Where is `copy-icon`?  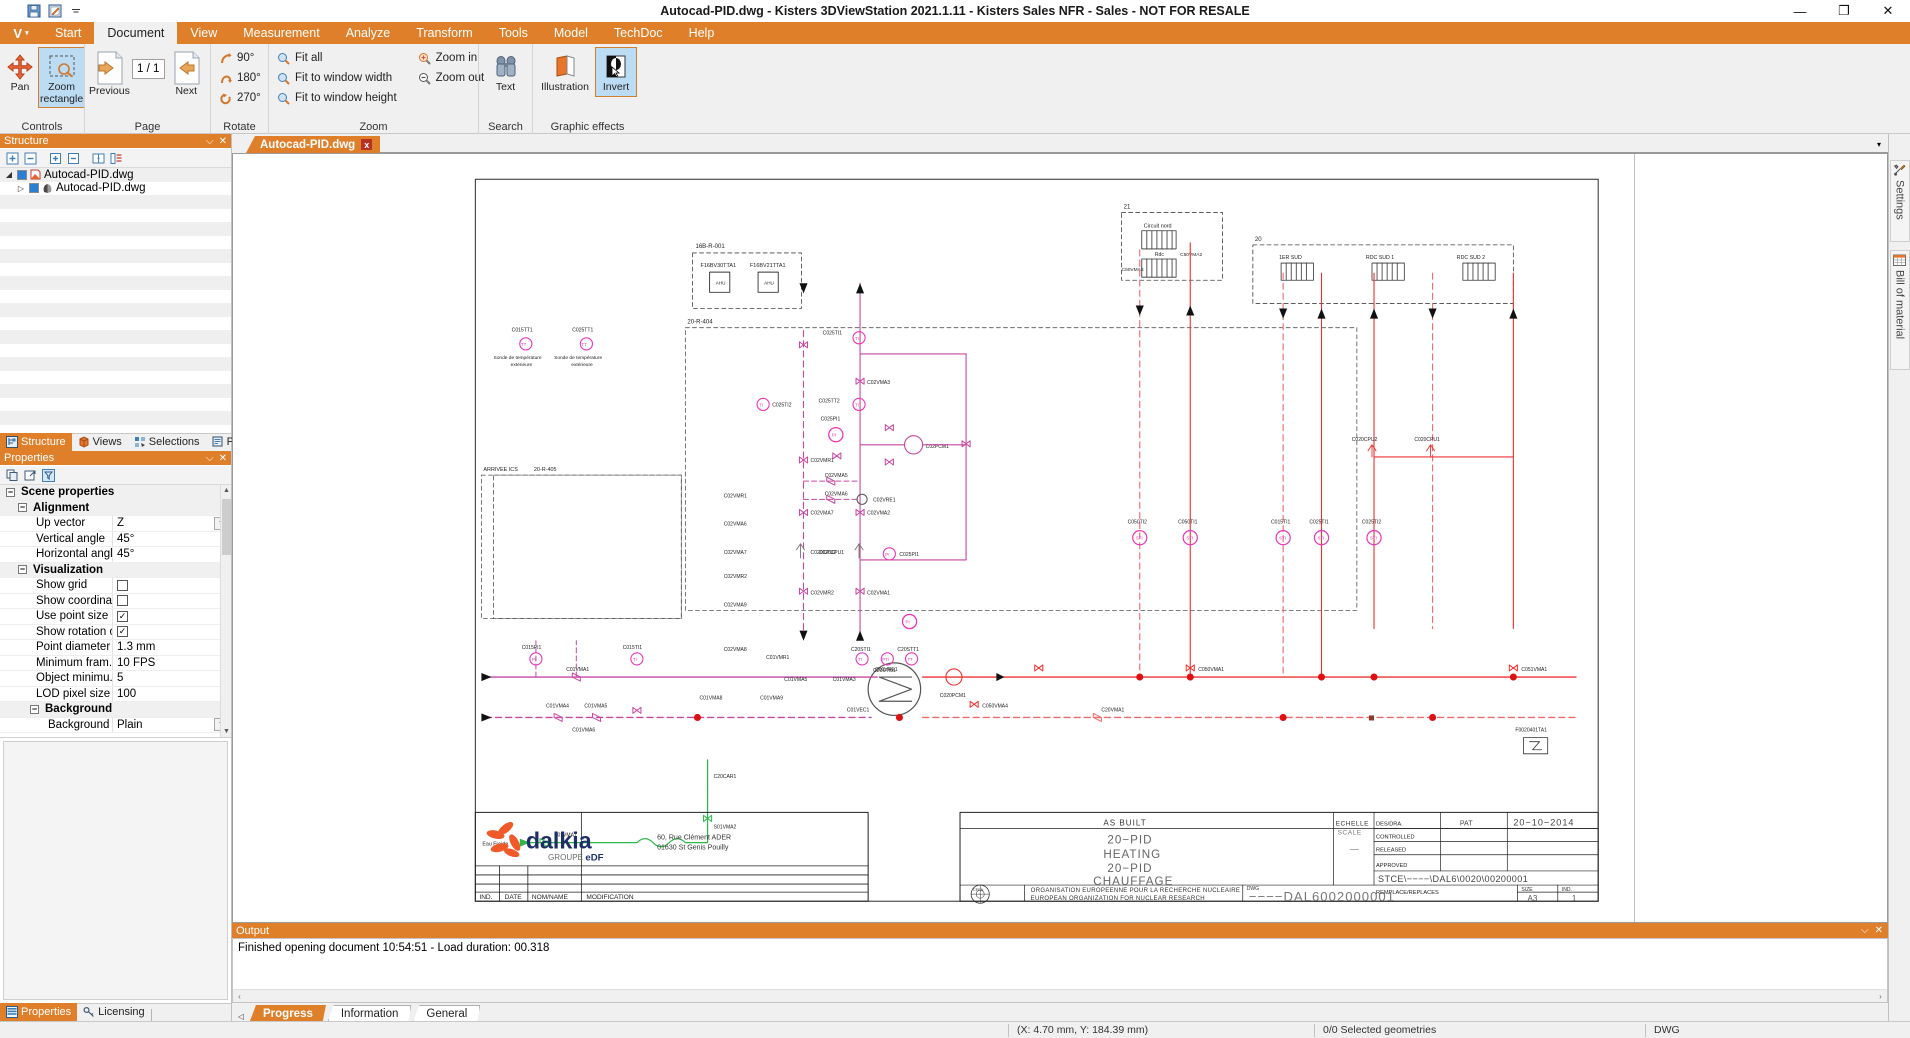
copy-icon is located at coordinates (12, 475).